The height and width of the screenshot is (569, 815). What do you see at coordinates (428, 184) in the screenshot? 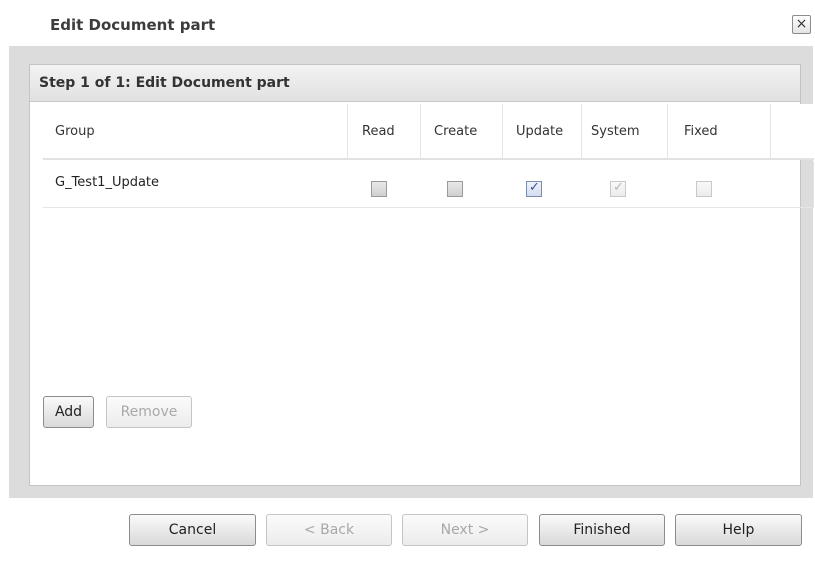
I see `table-row: G_Test1_Update` at bounding box center [428, 184].